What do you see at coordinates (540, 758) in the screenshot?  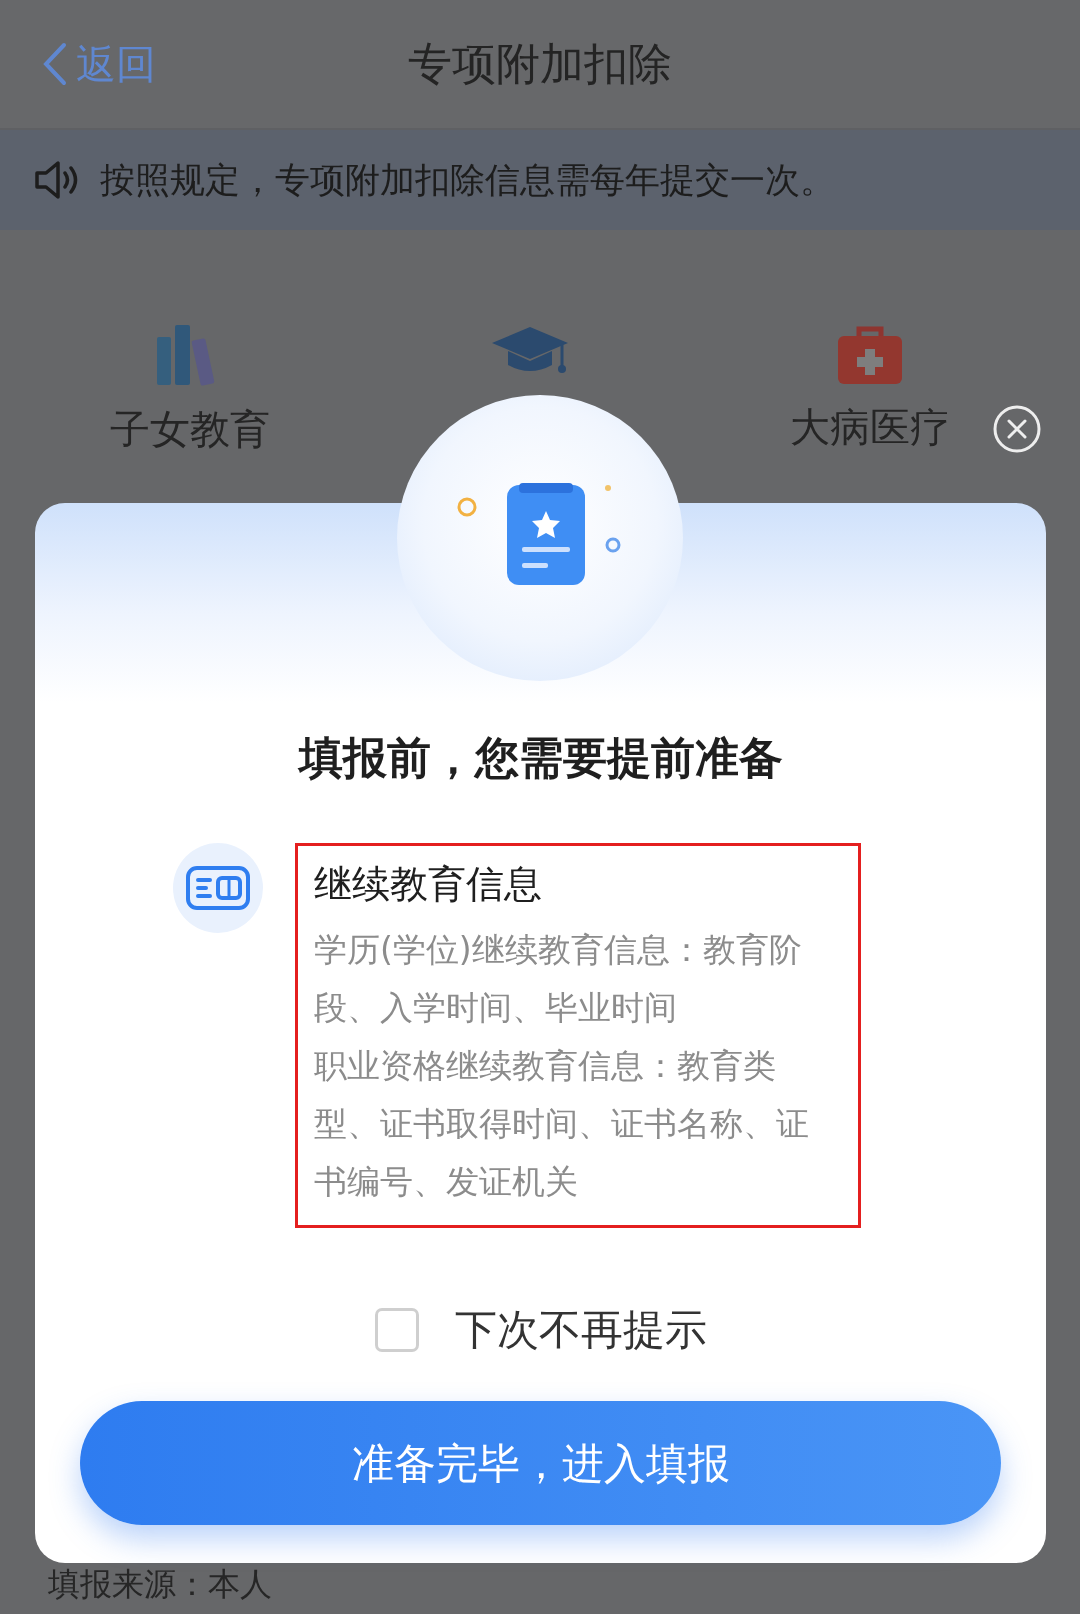 I see `dialog-title: 填报前，您需要提前准备` at bounding box center [540, 758].